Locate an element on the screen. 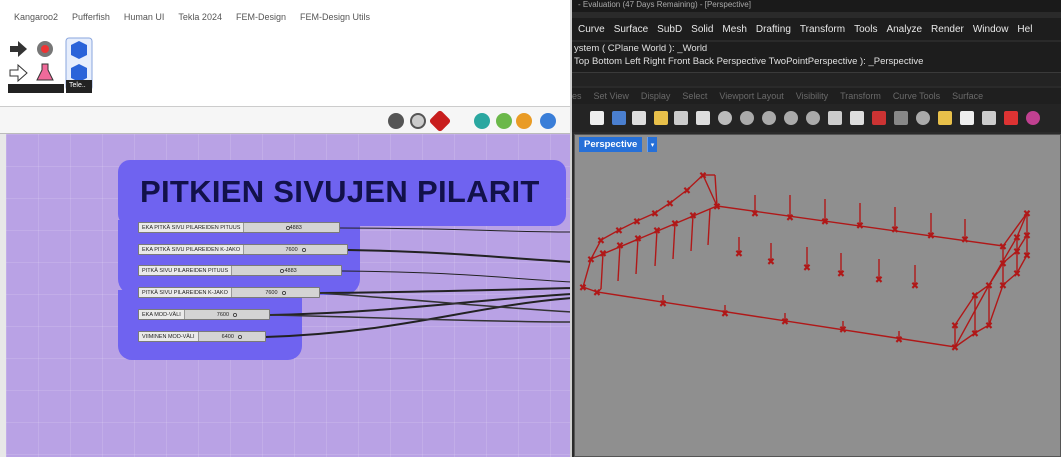  menu-item: Curve is located at coordinates (591, 29).